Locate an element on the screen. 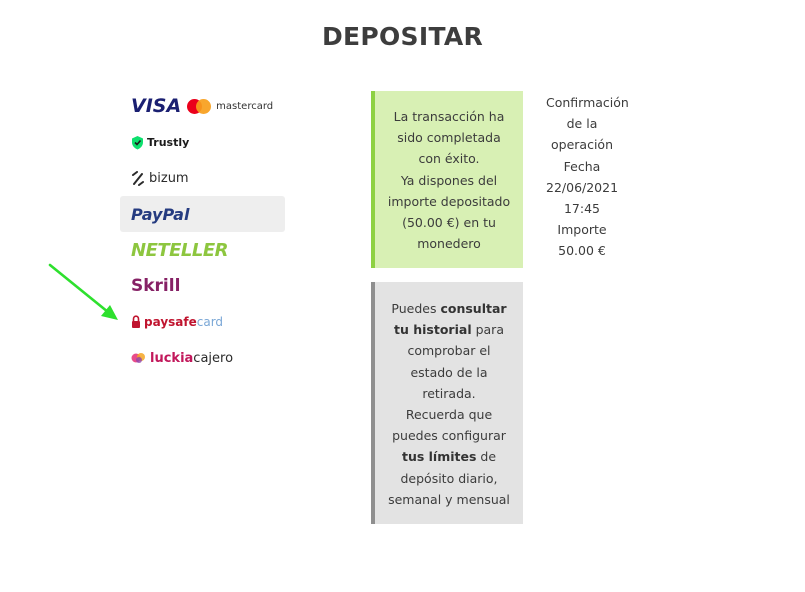  luckia-swirl-icon is located at coordinates (138, 358).